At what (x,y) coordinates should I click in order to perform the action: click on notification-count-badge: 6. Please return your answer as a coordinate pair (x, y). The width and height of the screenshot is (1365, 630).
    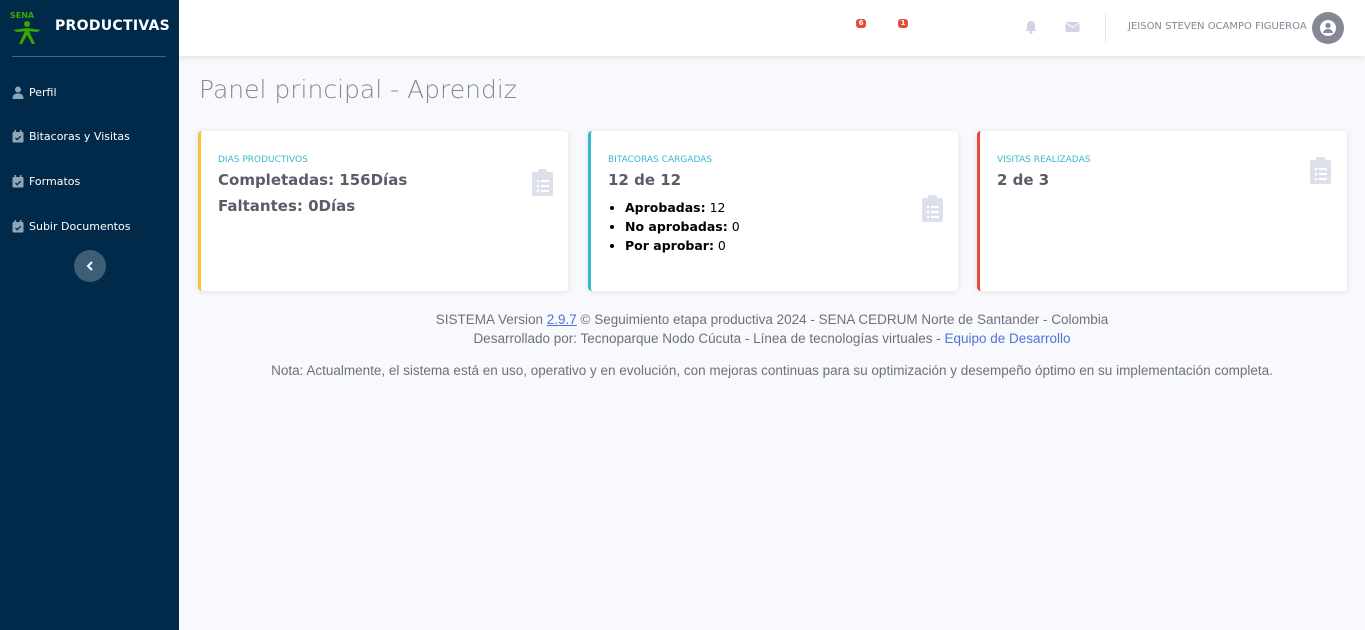
    Looking at the image, I should click on (861, 23).